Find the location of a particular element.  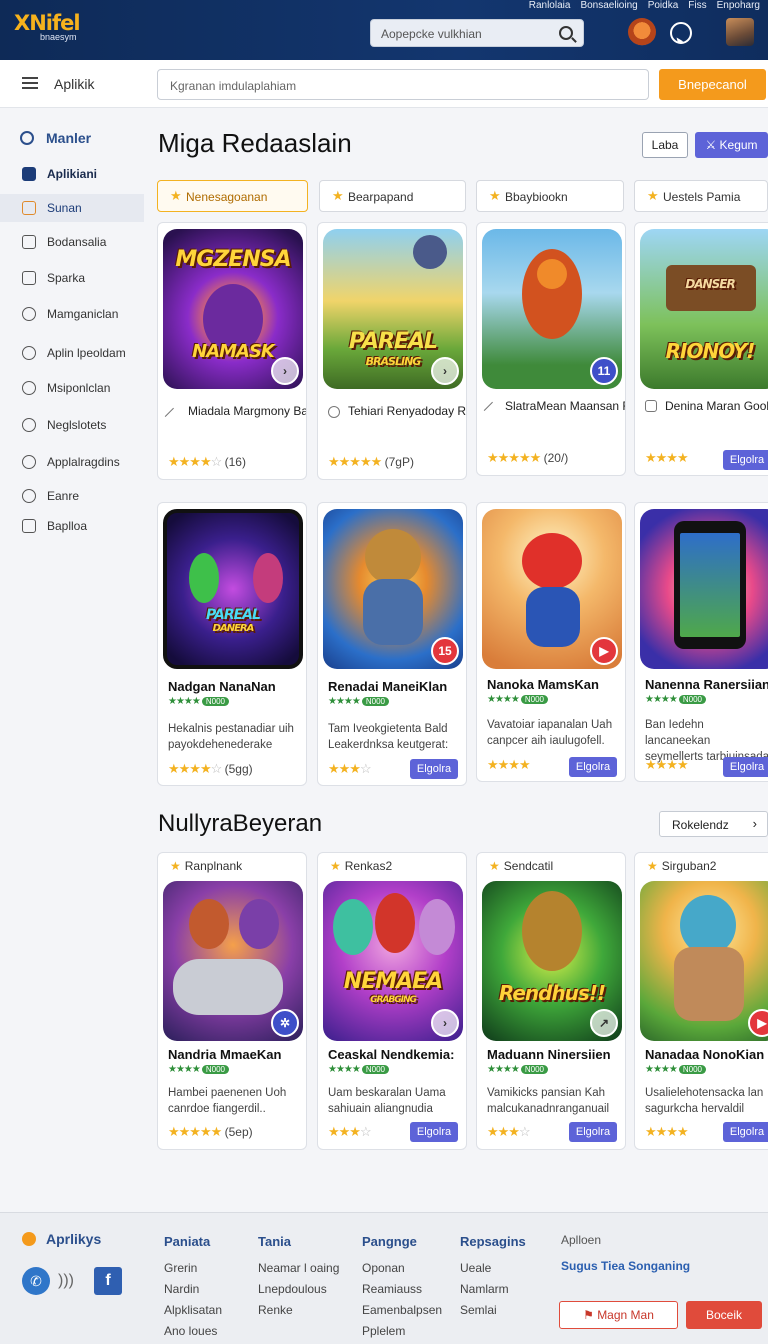

filter-tab: ★ Bbaybiookn is located at coordinates (550, 196).